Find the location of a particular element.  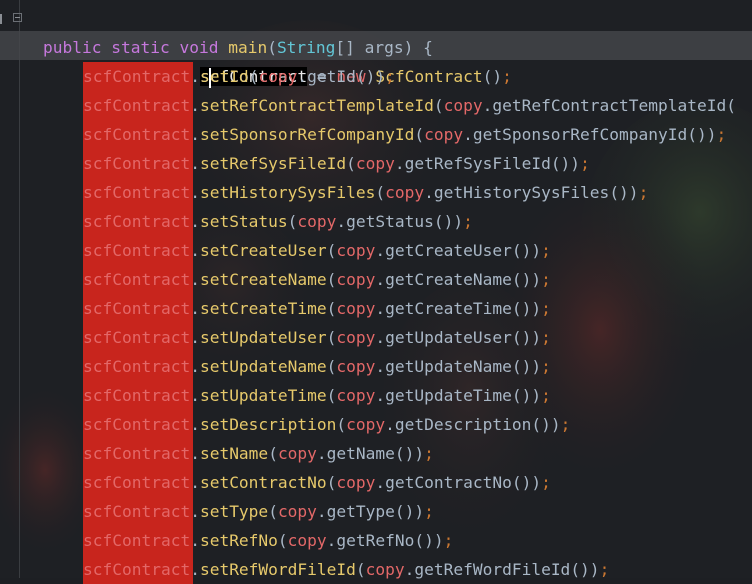

getter-method: getRefNo is located at coordinates (375, 540).